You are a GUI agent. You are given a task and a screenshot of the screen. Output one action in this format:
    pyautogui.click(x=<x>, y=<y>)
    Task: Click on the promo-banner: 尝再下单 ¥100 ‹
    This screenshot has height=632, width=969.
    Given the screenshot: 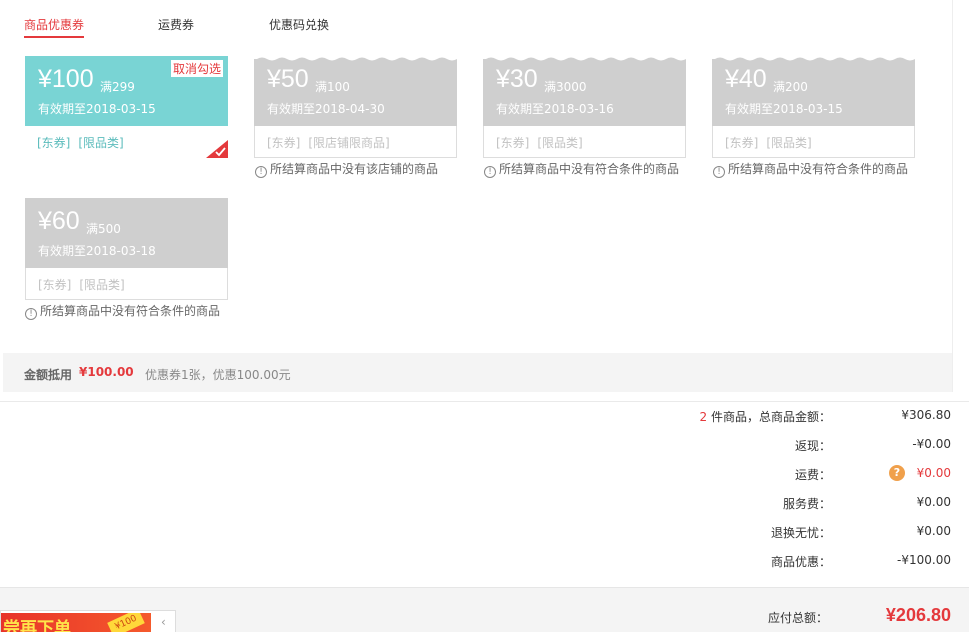 What is the action you would take?
    pyautogui.click(x=88, y=621)
    